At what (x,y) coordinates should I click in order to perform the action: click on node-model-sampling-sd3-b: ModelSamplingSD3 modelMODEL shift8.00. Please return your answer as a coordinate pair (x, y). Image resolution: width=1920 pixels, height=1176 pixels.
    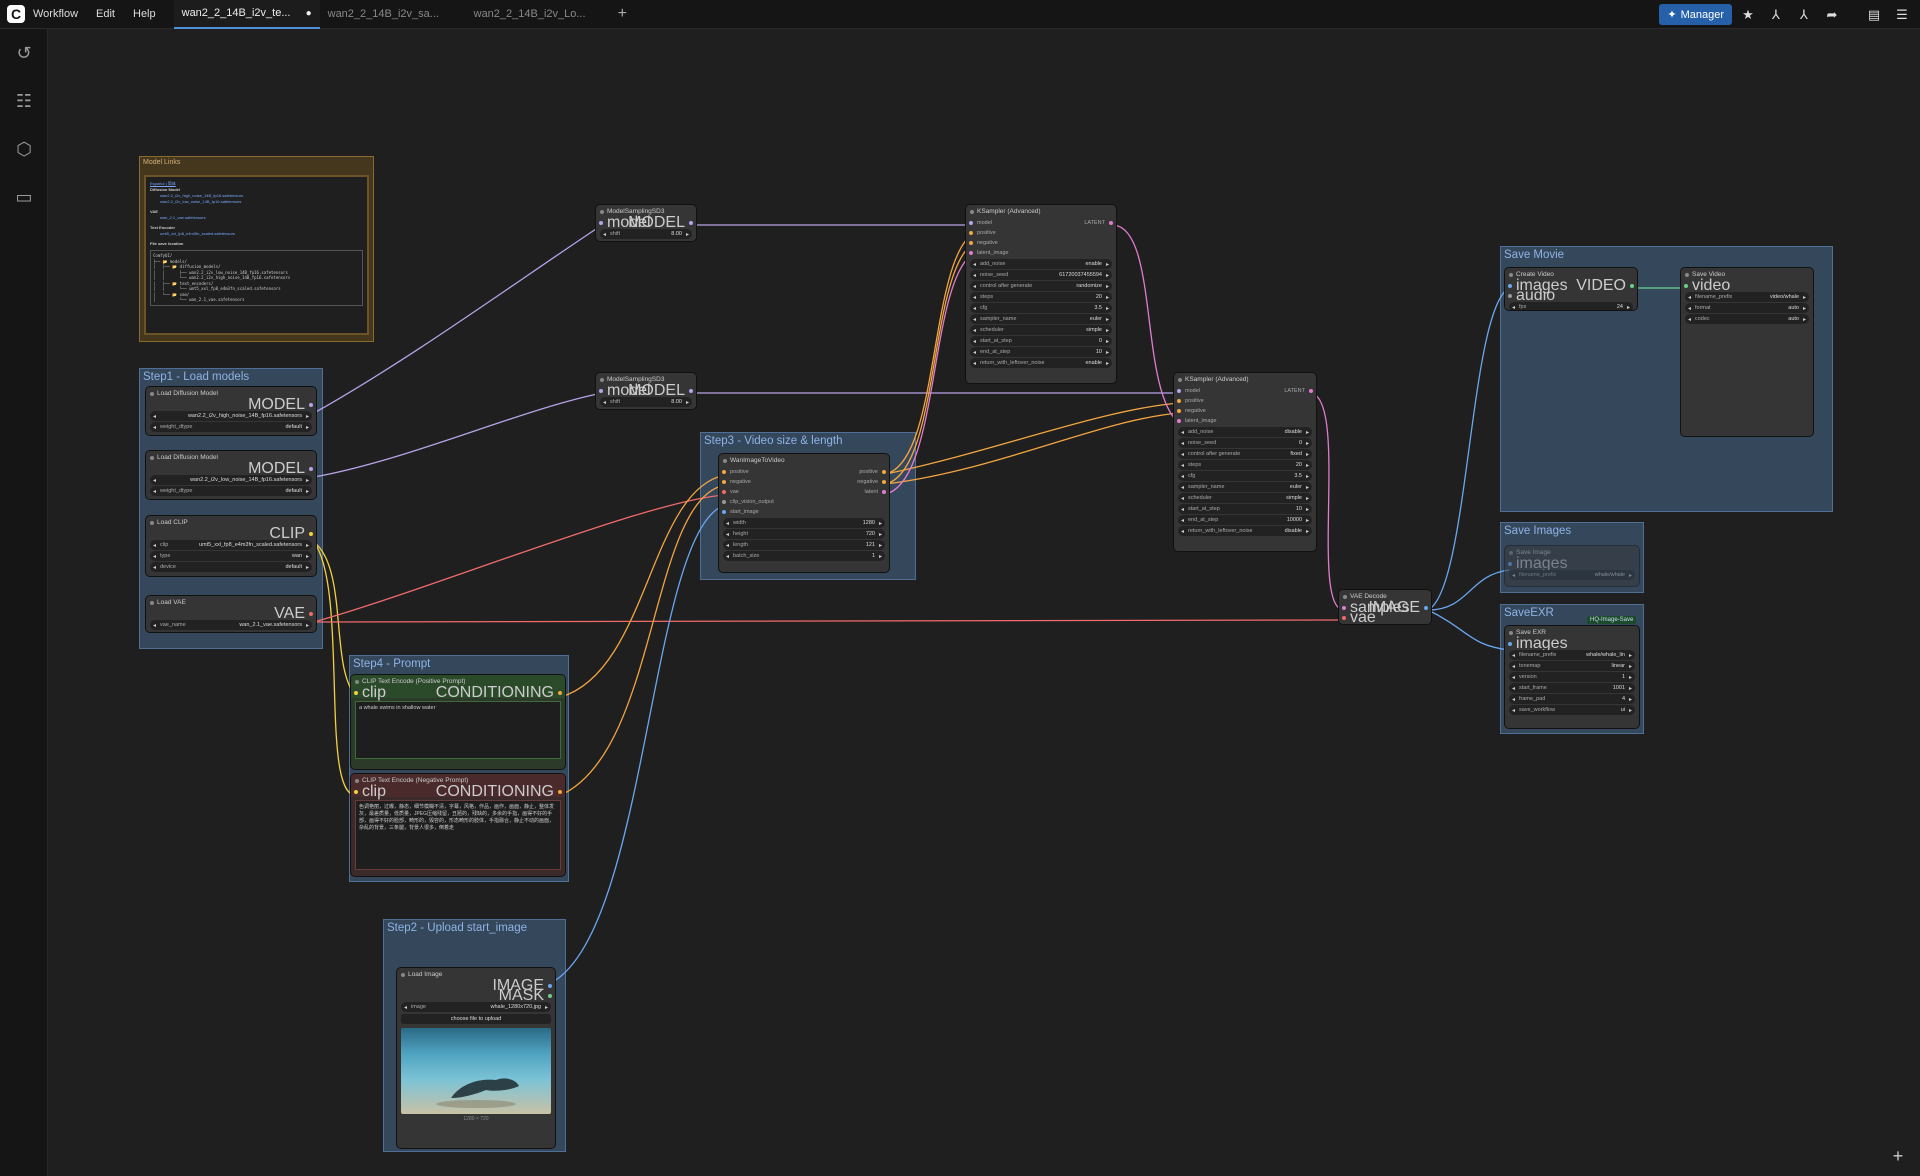
    Looking at the image, I should click on (646, 391).